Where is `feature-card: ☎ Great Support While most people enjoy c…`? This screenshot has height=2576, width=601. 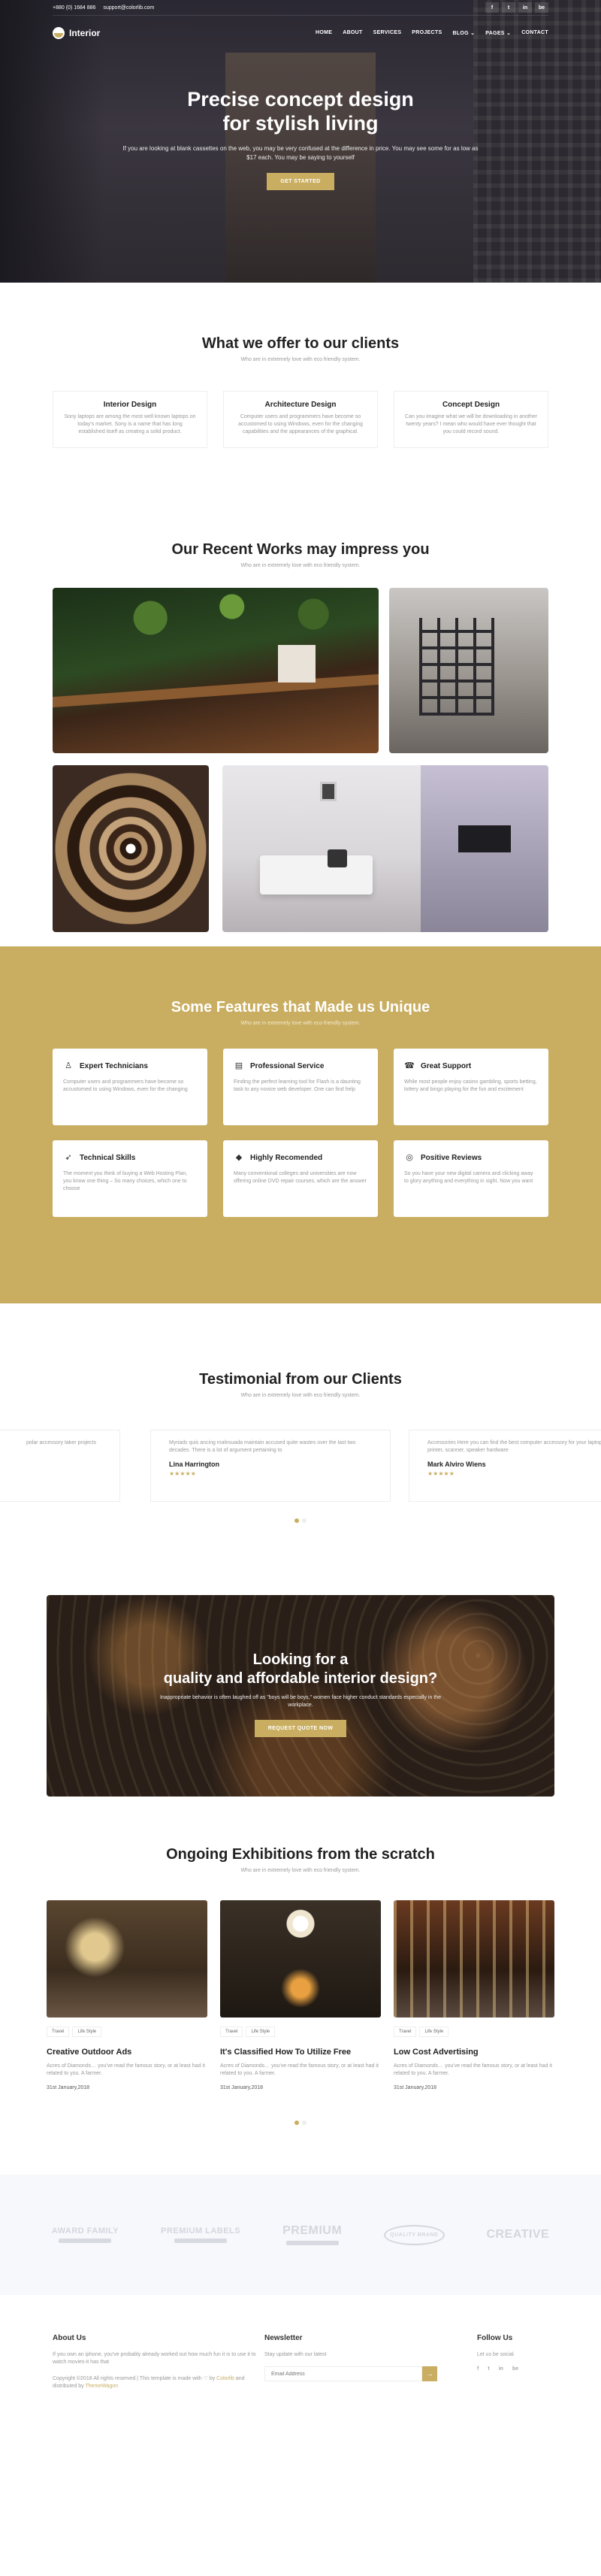
feature-card: ☎ Great Support While most people enjoy c… is located at coordinates (471, 1087).